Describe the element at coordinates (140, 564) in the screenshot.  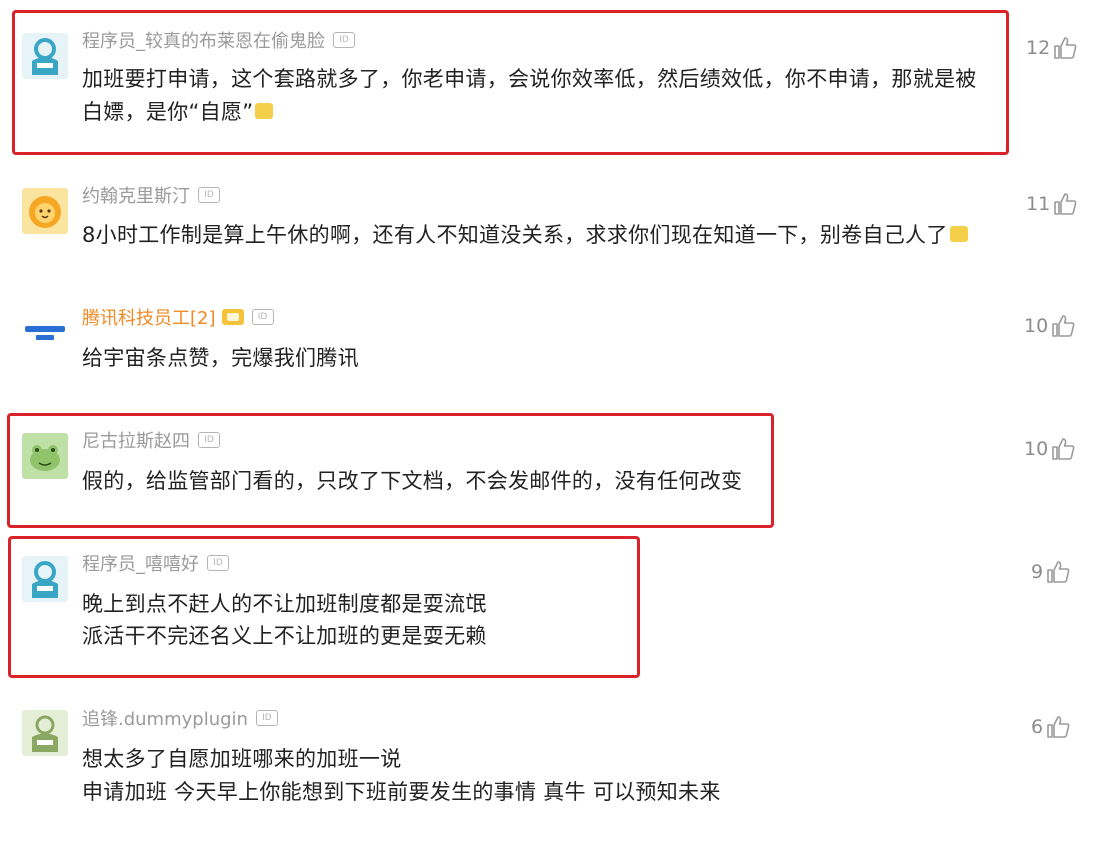
I see `username-text: 程序员_嘻嘻好` at that location.